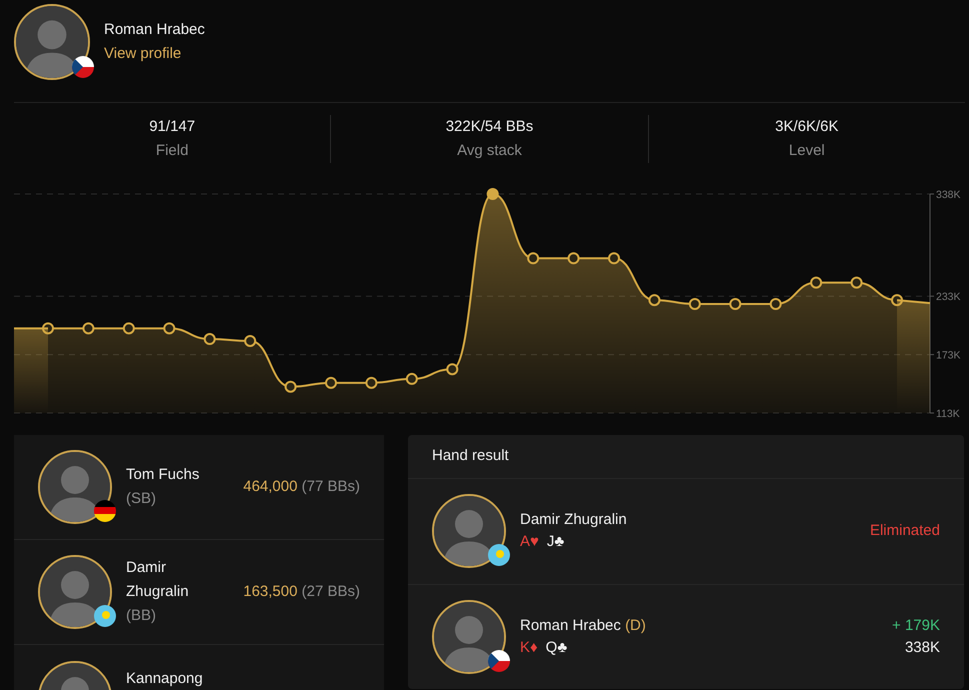 This screenshot has height=690, width=969. I want to click on player-position: (BB), so click(141, 616).